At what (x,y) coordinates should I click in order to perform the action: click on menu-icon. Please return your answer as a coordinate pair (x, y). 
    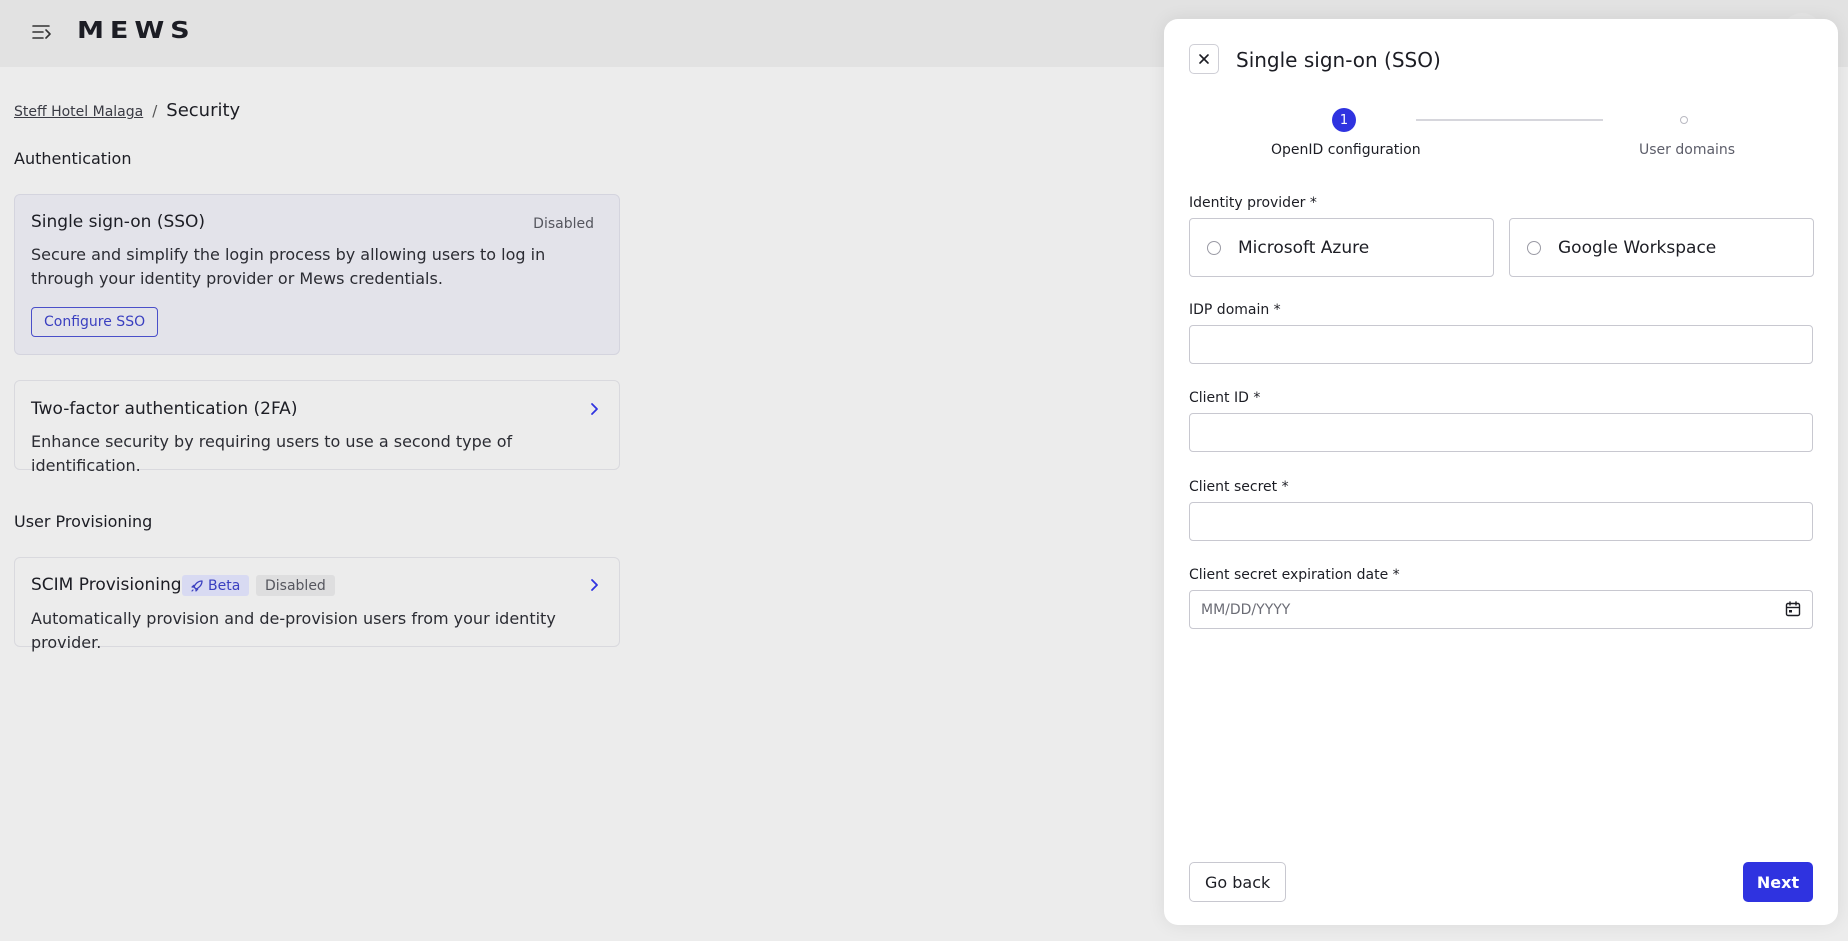
    Looking at the image, I should click on (42, 32).